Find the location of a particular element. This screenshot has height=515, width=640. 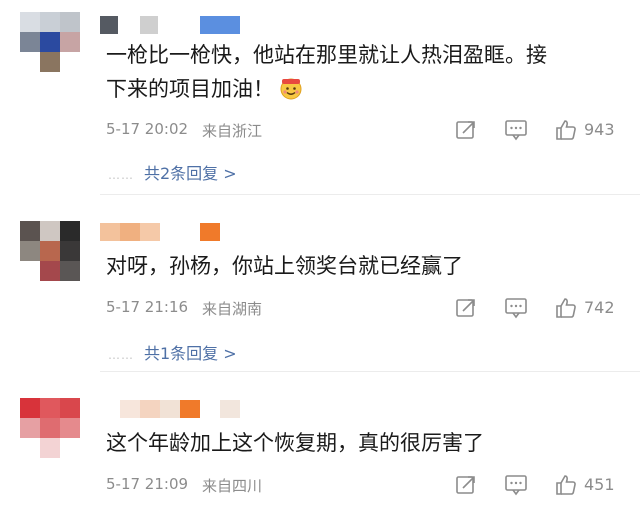

comment-text: 一枪比一枪快，他站在那里就让人热泪盈眶。接 下来的项目加油！ is located at coordinates (361, 74).